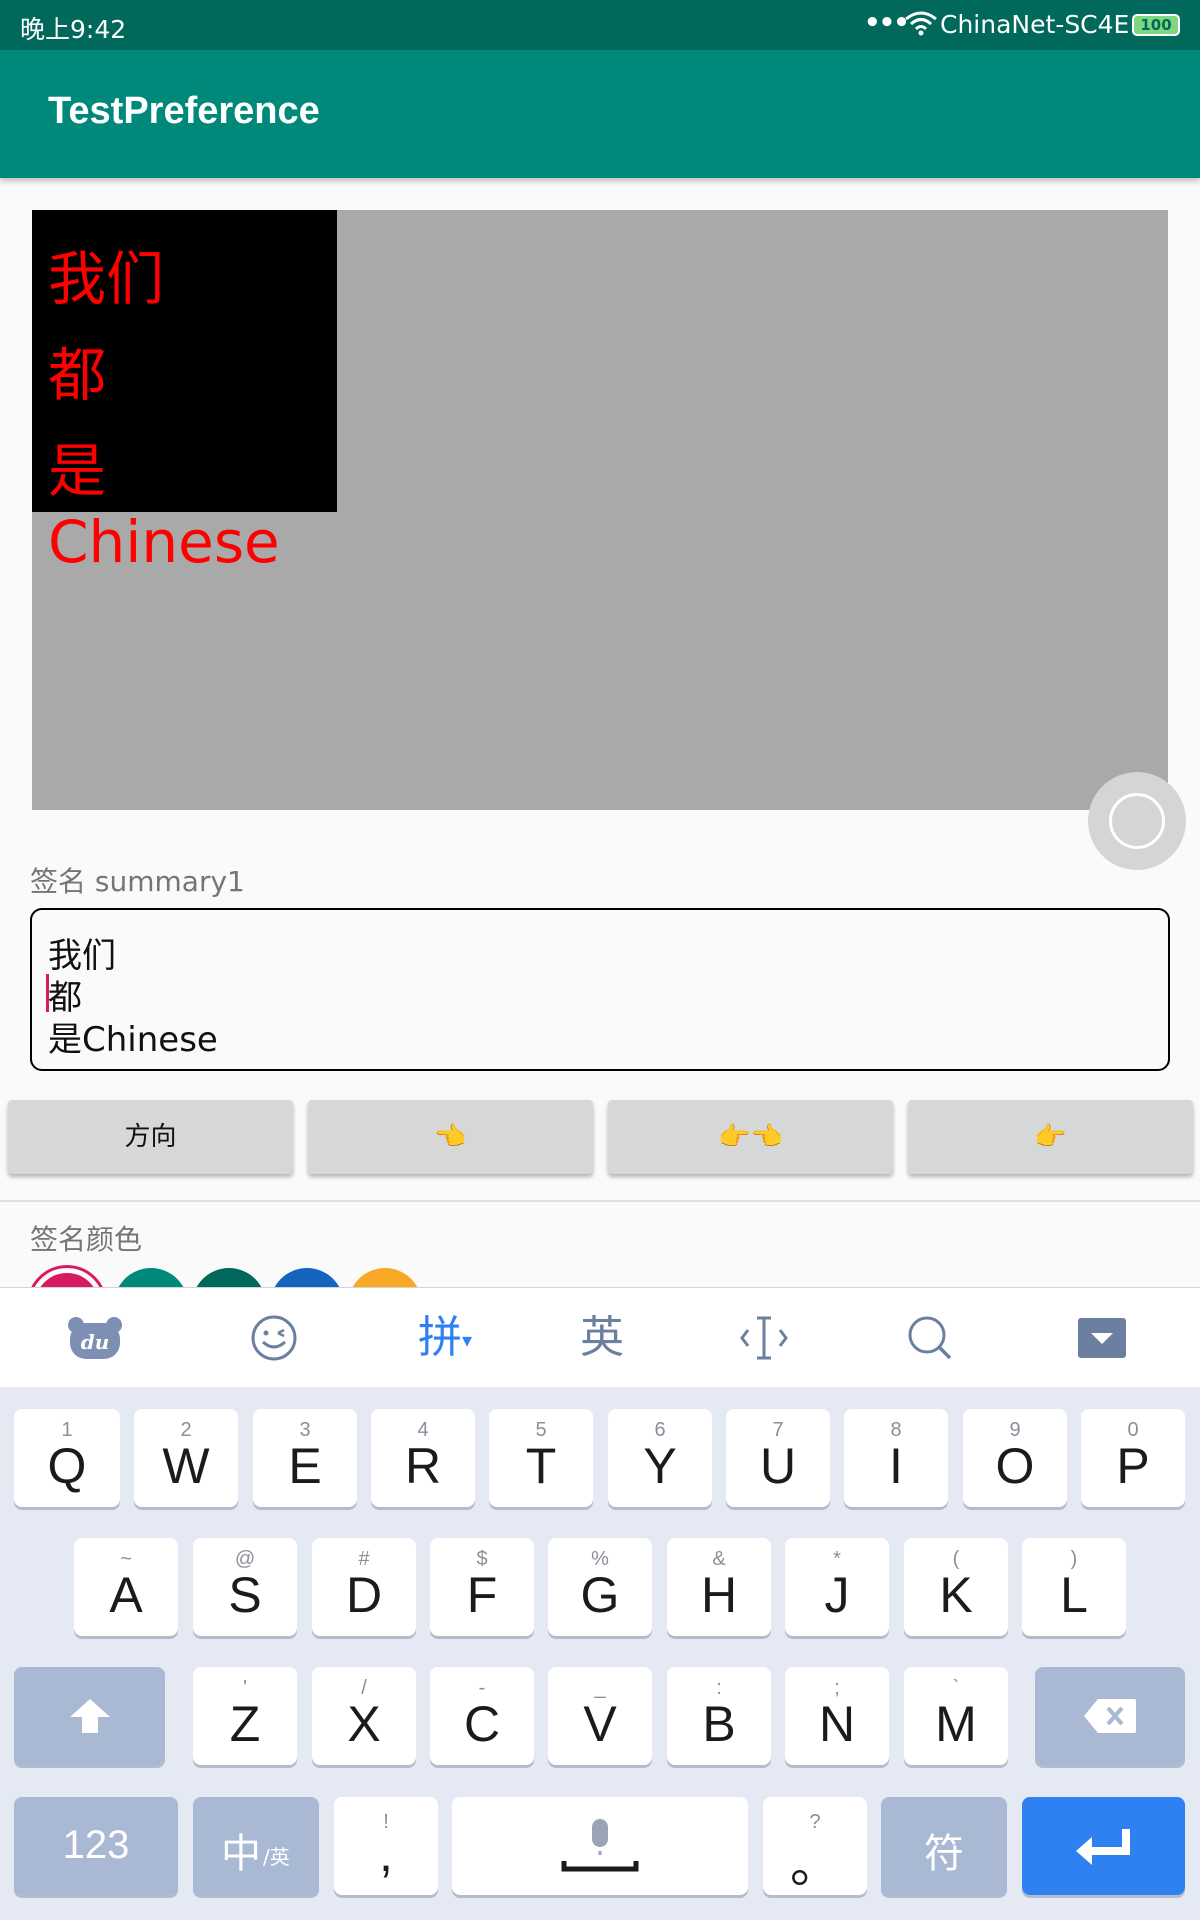  I want to click on app-title: TestPreference, so click(184, 111).